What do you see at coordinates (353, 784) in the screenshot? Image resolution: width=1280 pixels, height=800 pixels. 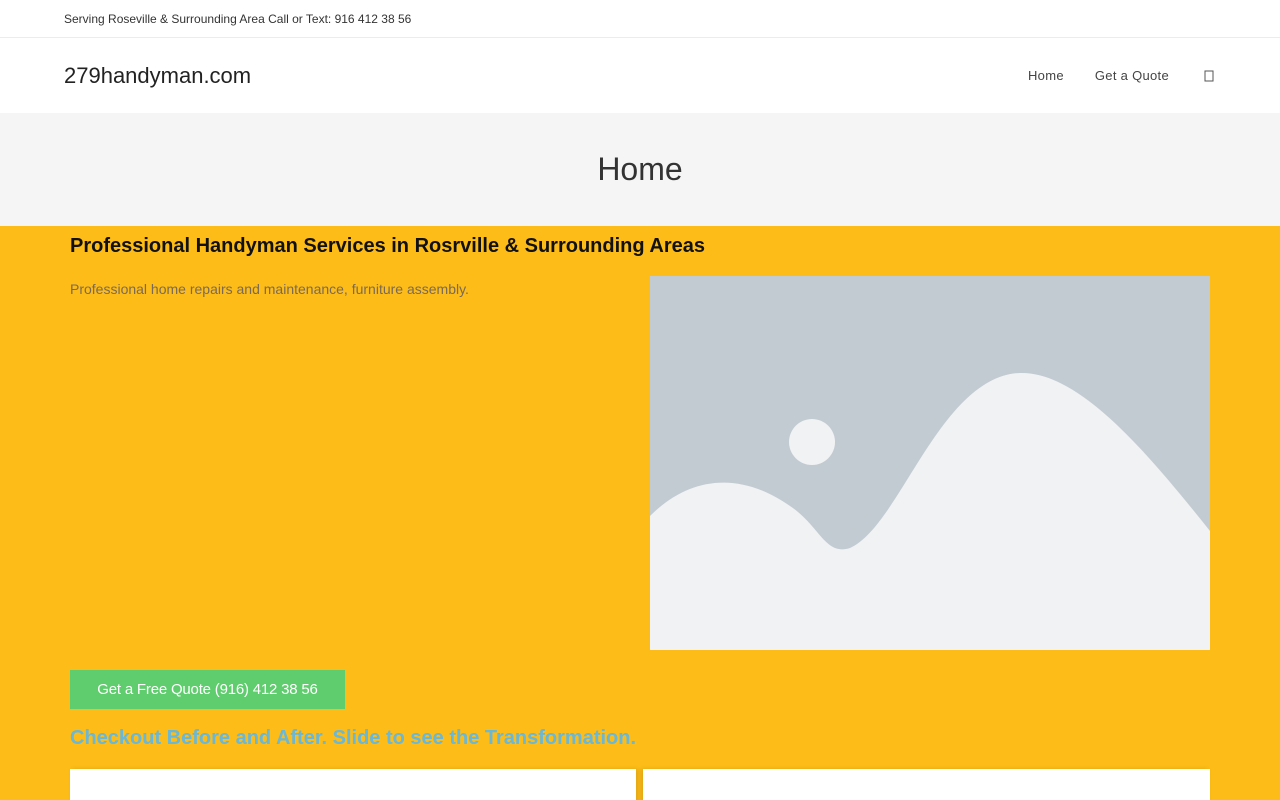 I see `before-image-panel` at bounding box center [353, 784].